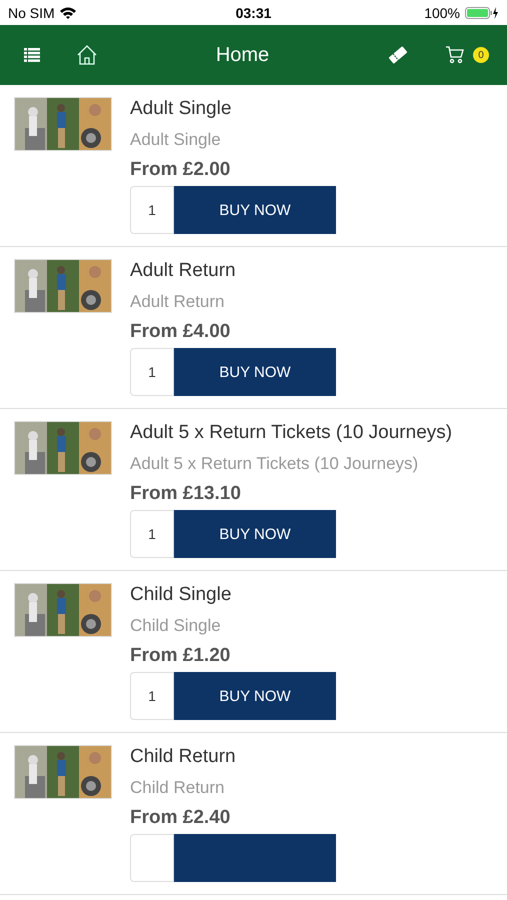 The image size is (507, 900). What do you see at coordinates (275, 464) in the screenshot?
I see `product-subtitle: Adult 5 x Return Tickets (10 Journeys)` at bounding box center [275, 464].